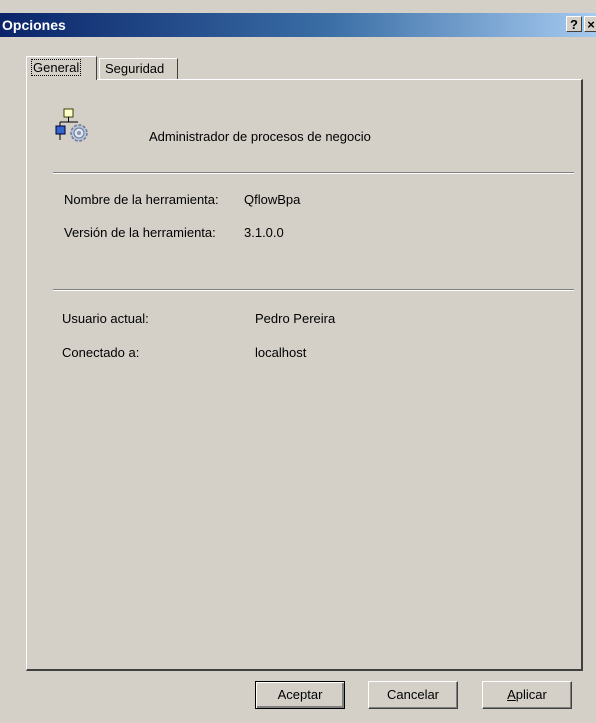 Image resolution: width=596 pixels, height=723 pixels. I want to click on tool-name-value: QflowBpa, so click(272, 199).